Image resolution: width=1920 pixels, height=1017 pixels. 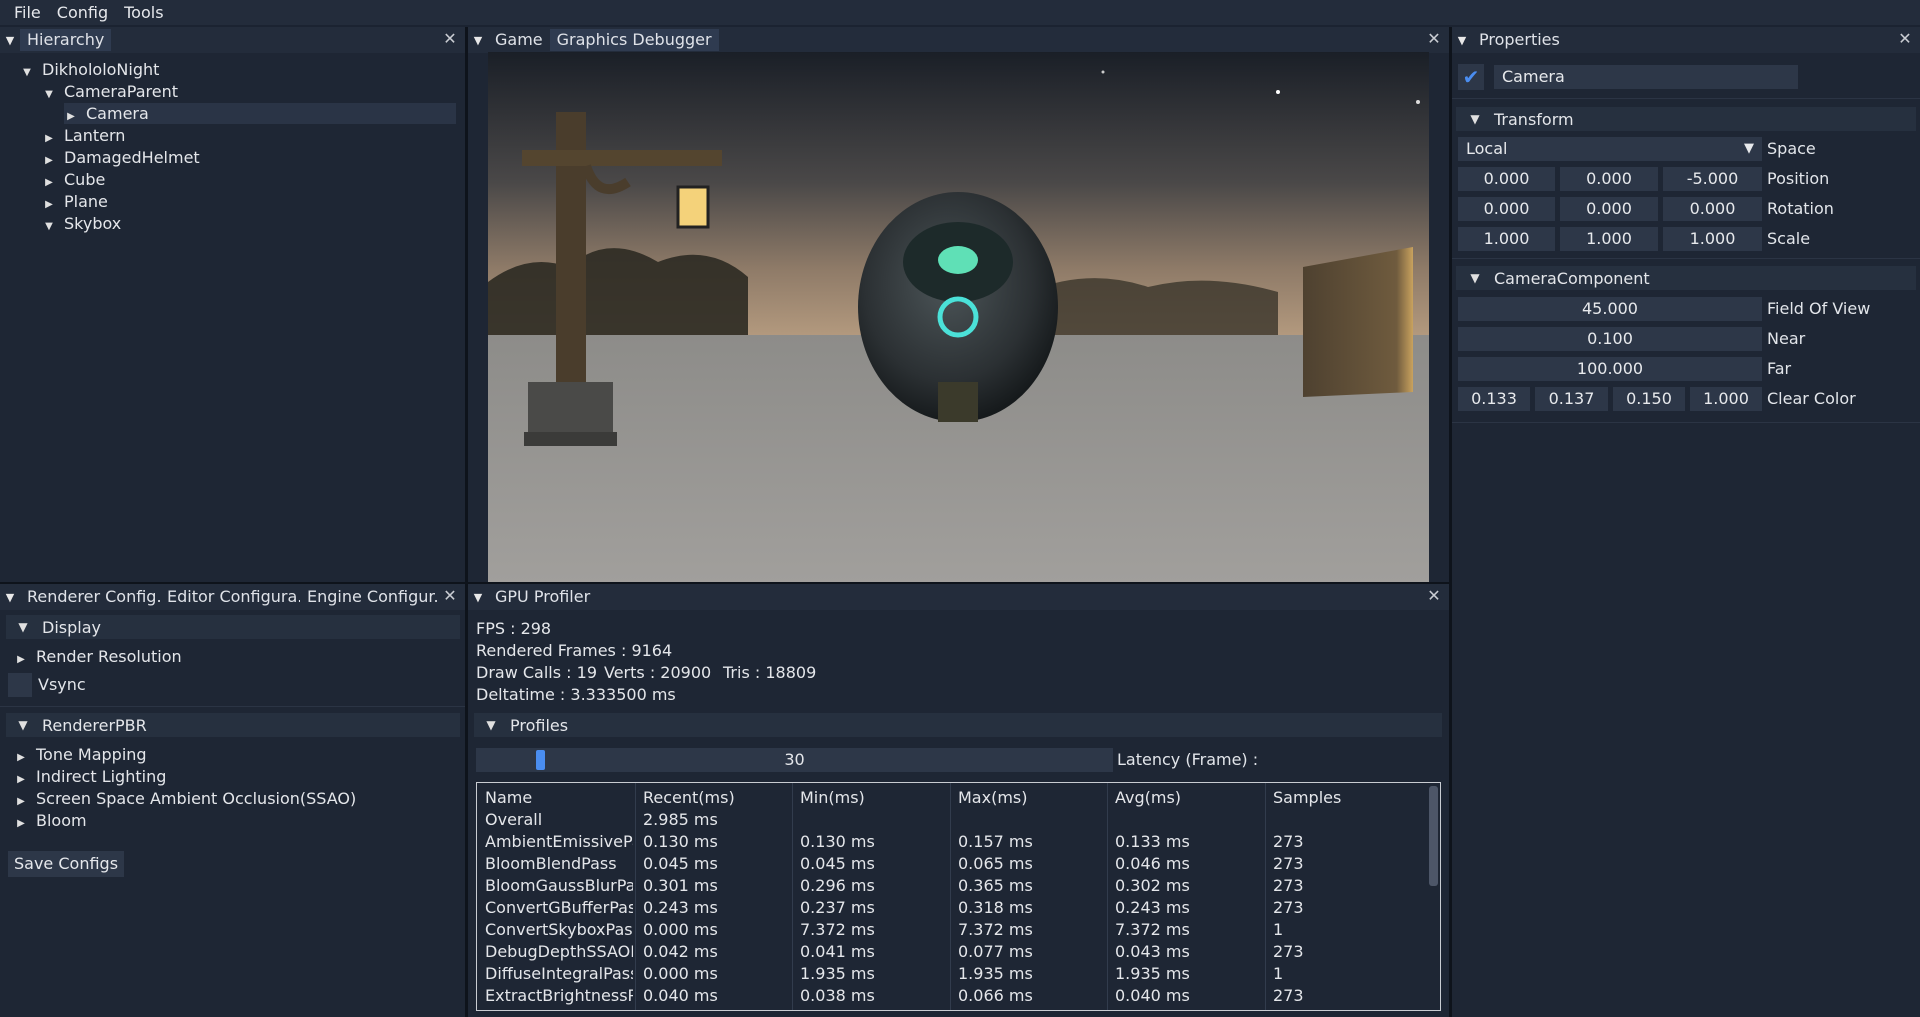 I want to click on table-cell: BloomBlendPass, so click(x=551, y=863).